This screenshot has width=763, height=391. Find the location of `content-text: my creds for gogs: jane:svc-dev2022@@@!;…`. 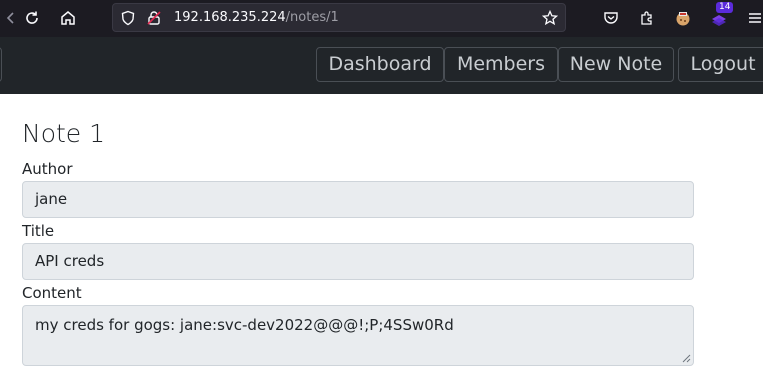

content-text: my creds for gogs: jane:svc-dev2022@@@!;… is located at coordinates (244, 325).